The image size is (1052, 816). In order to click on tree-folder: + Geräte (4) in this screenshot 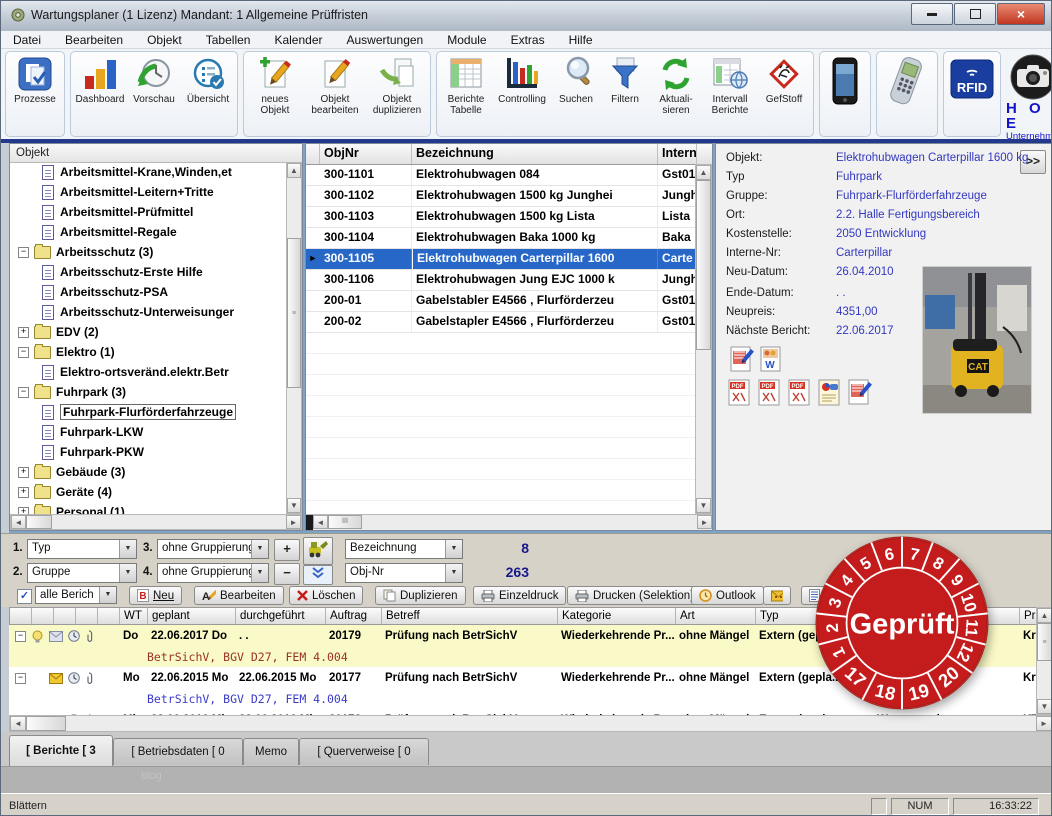, I will do `click(148, 492)`.